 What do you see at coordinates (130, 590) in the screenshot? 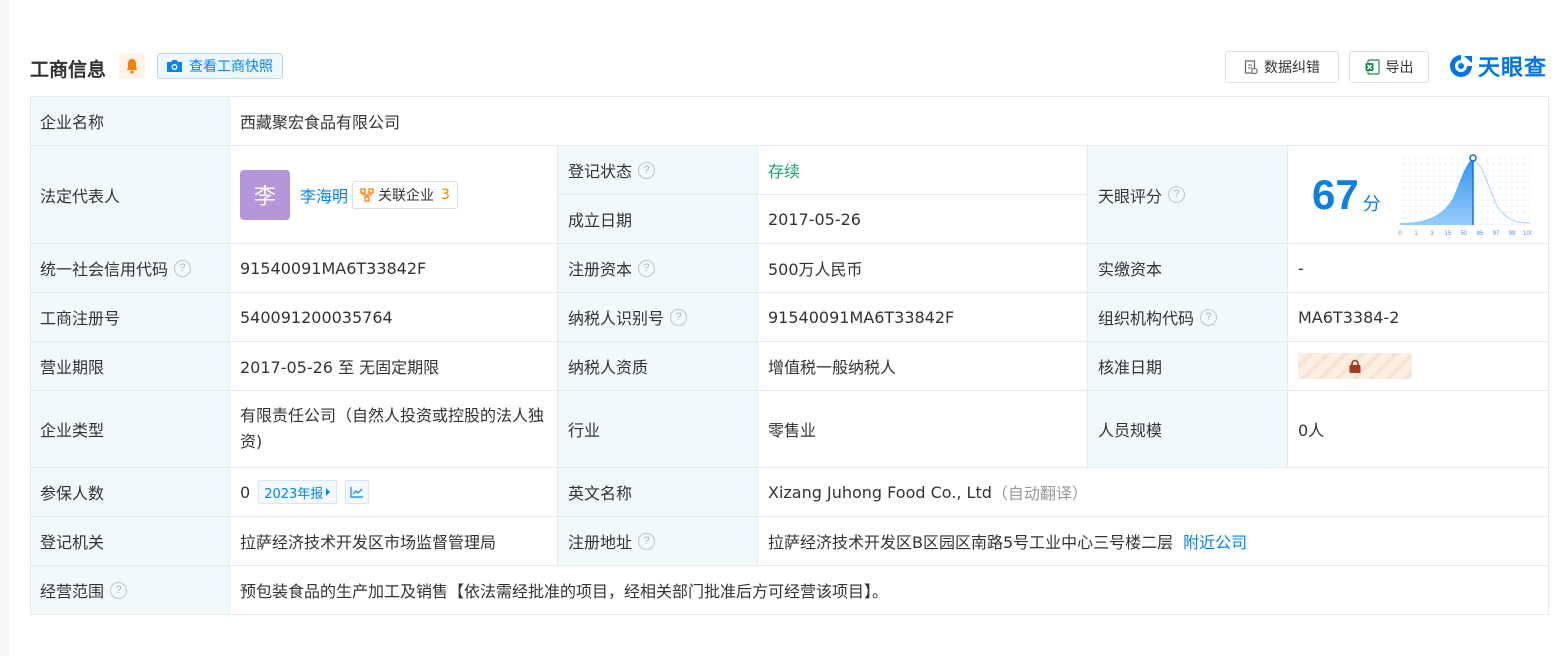
I see `label-business-scope: 经营范围?` at bounding box center [130, 590].